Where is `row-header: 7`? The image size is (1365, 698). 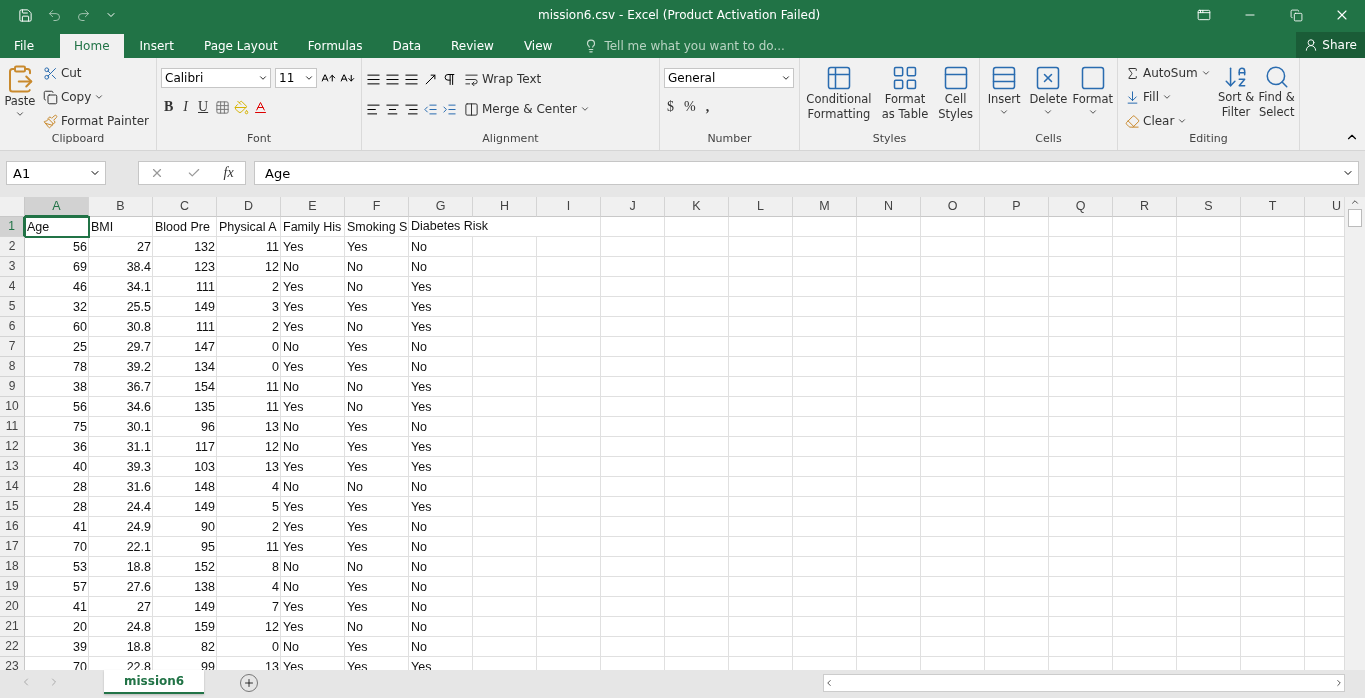 row-header: 7 is located at coordinates (12, 346).